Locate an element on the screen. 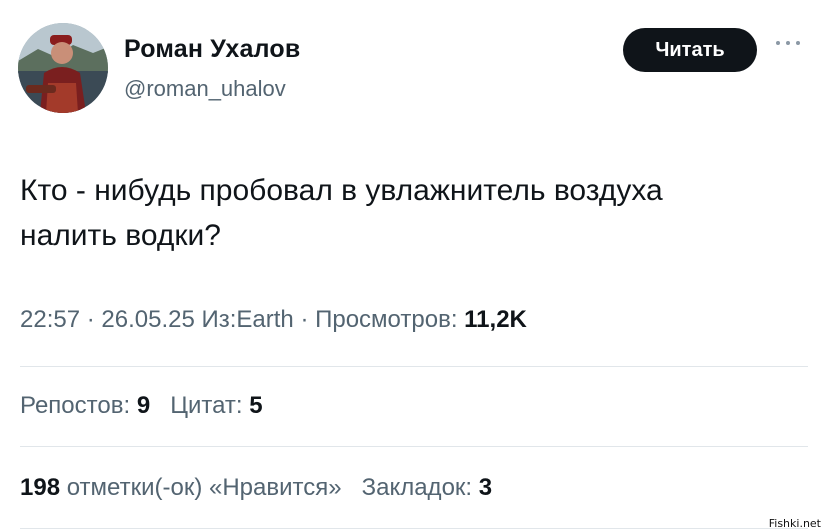 The image size is (825, 532). more-horizontal-icon is located at coordinates (788, 43).